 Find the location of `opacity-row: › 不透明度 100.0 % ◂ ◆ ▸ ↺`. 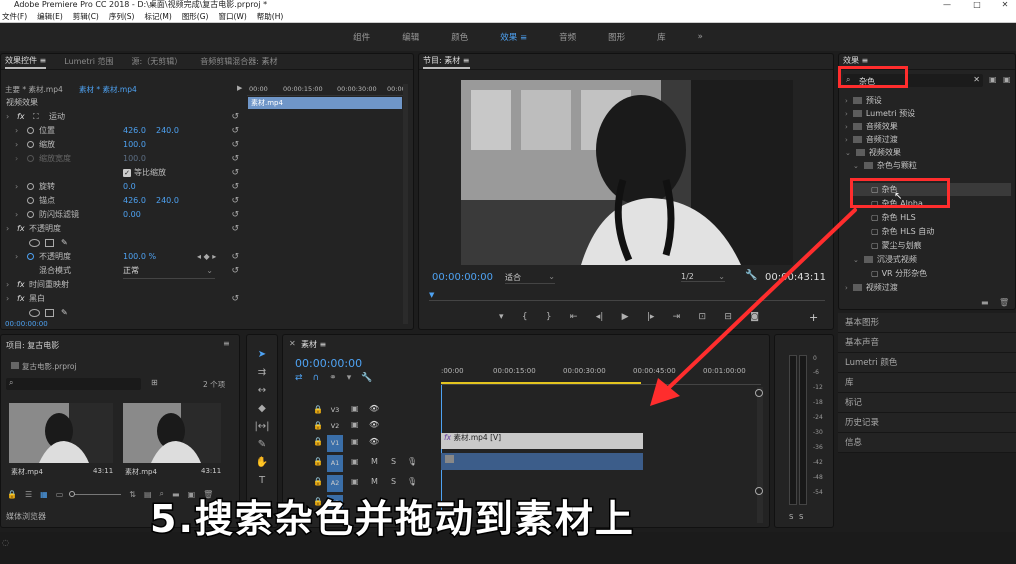

opacity-row: › 不透明度 100.0 % ◂ ◆ ▸ ↺ is located at coordinates (124, 257).